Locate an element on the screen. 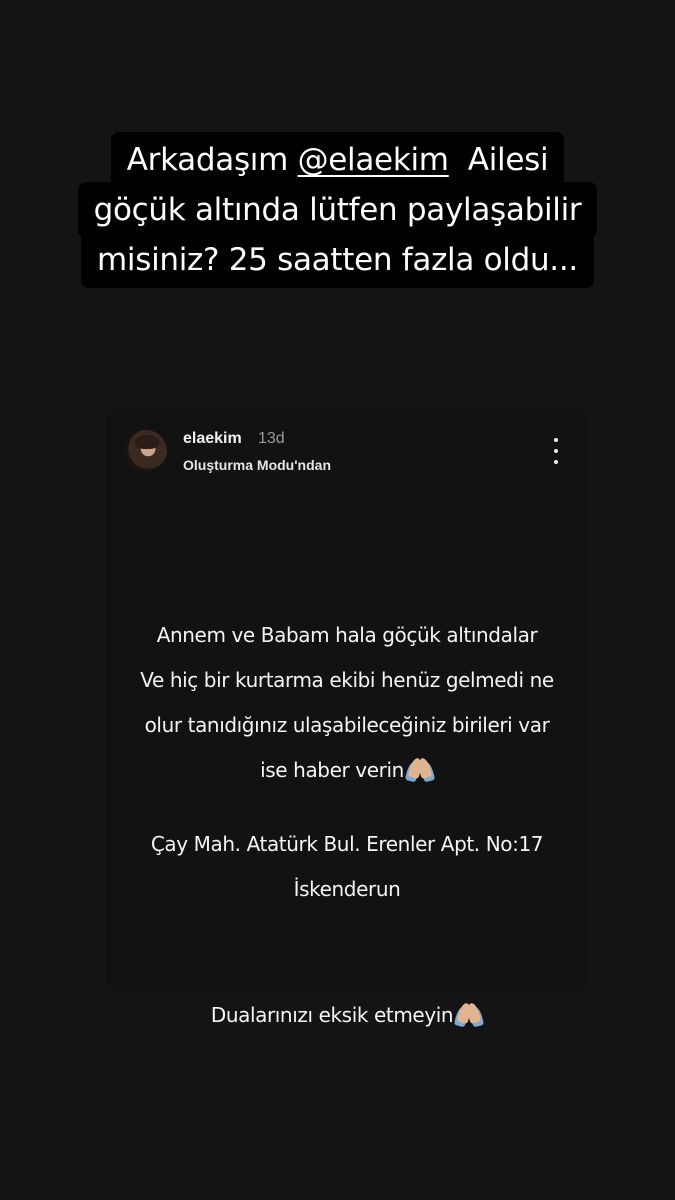 The image size is (675, 1200). post-text-line-with-emoji: ise haber verin is located at coordinates (347, 770).